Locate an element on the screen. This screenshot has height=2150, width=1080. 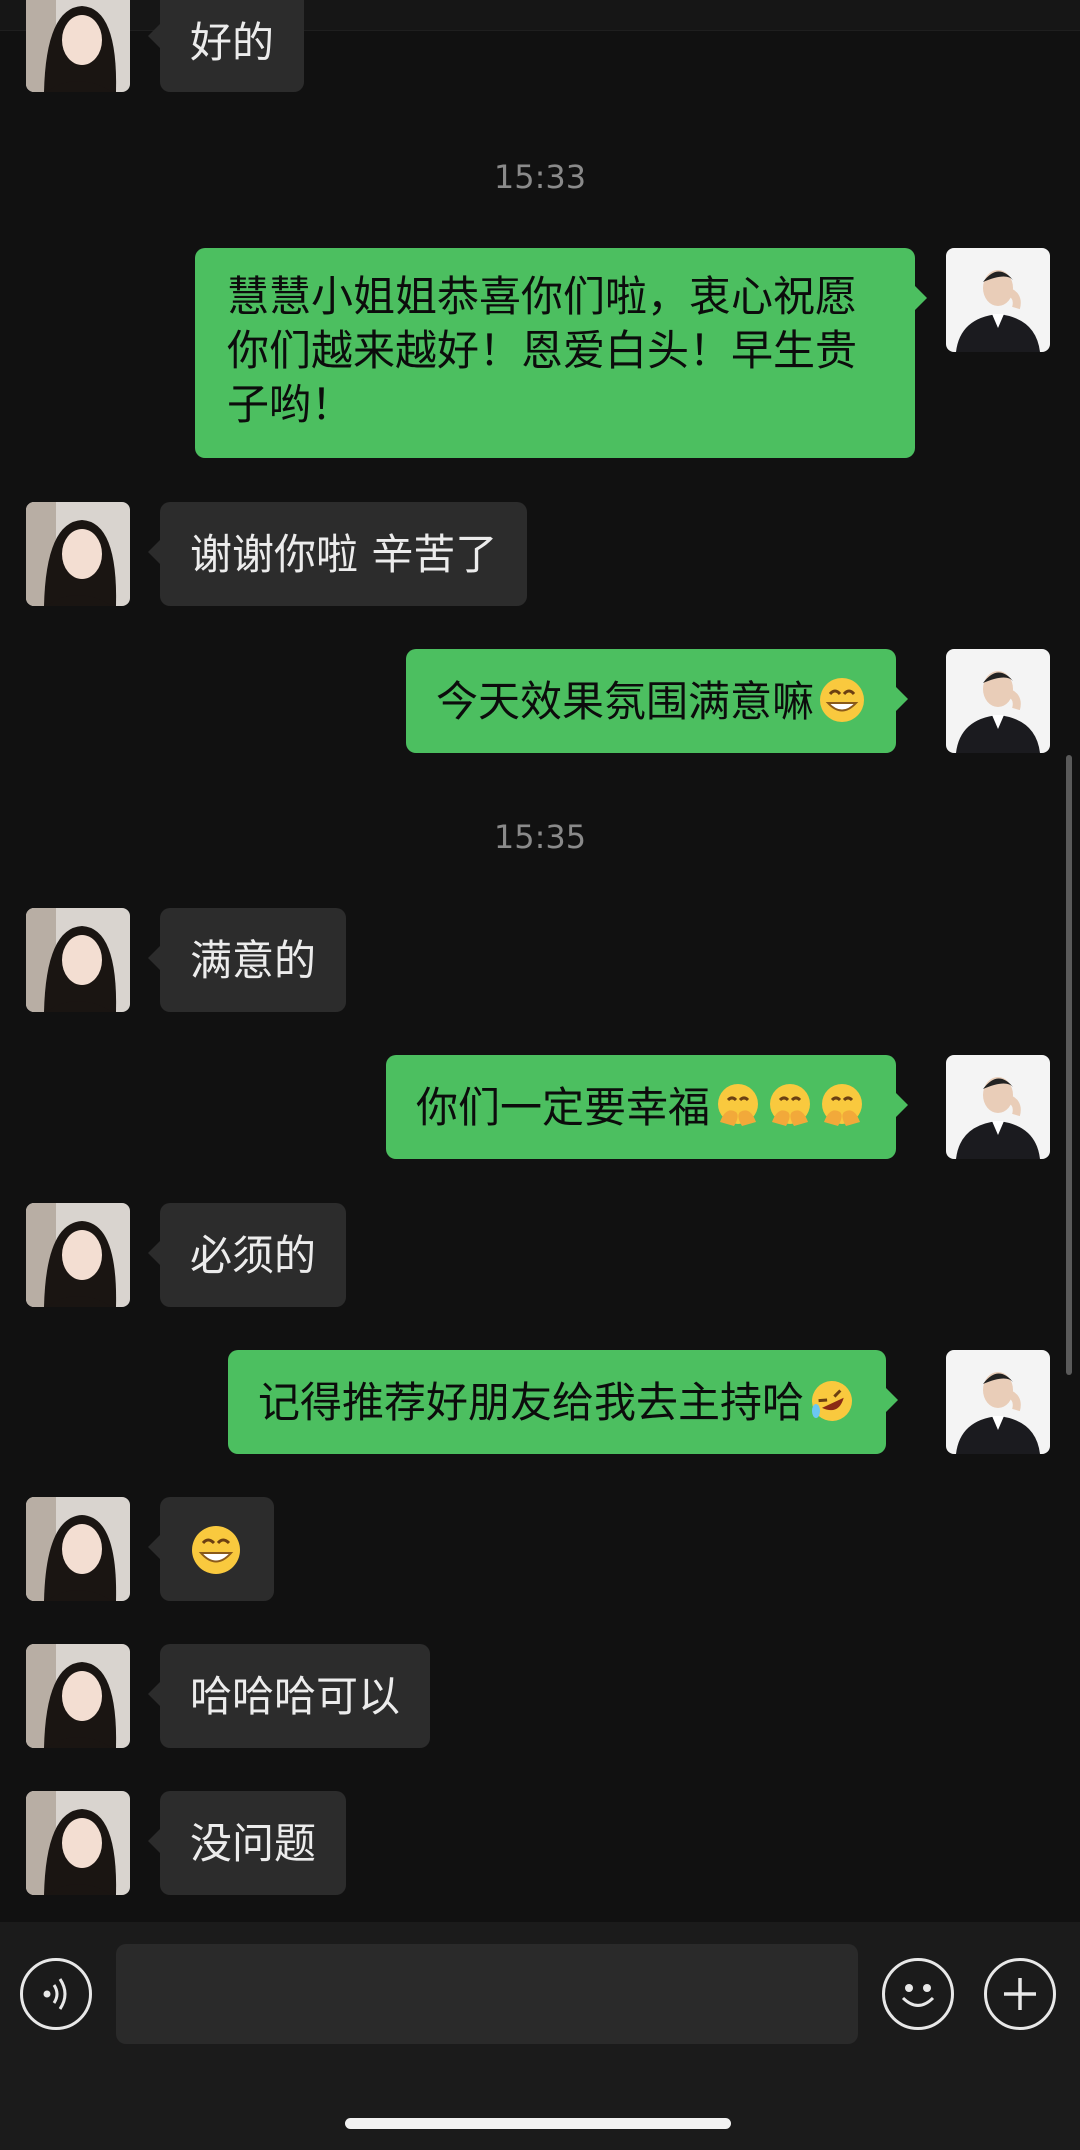
message-bubble-incoming: 好的 is located at coordinates (226, 46).